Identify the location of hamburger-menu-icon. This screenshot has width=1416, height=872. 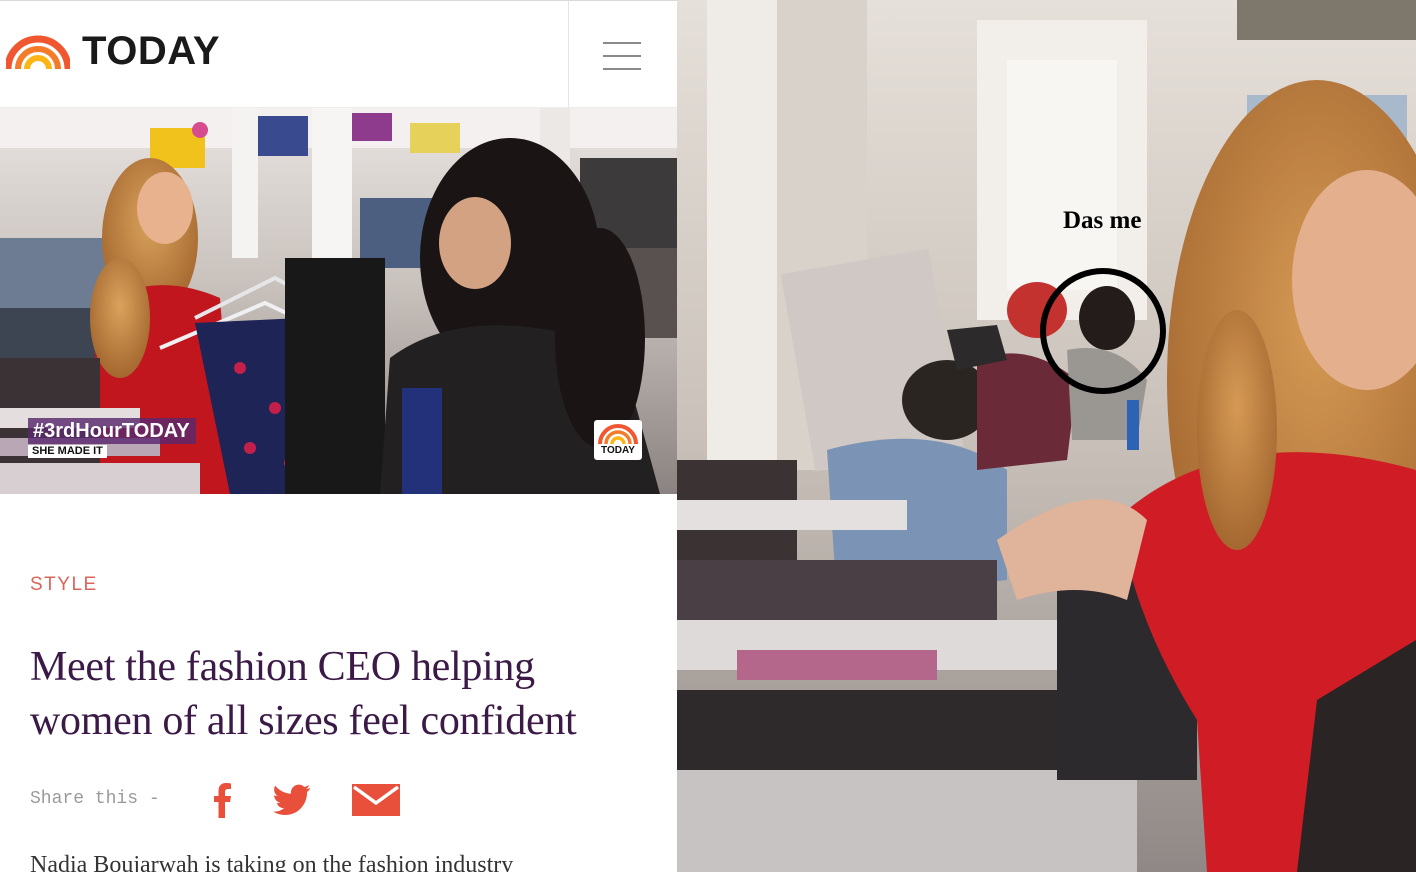
(622, 56).